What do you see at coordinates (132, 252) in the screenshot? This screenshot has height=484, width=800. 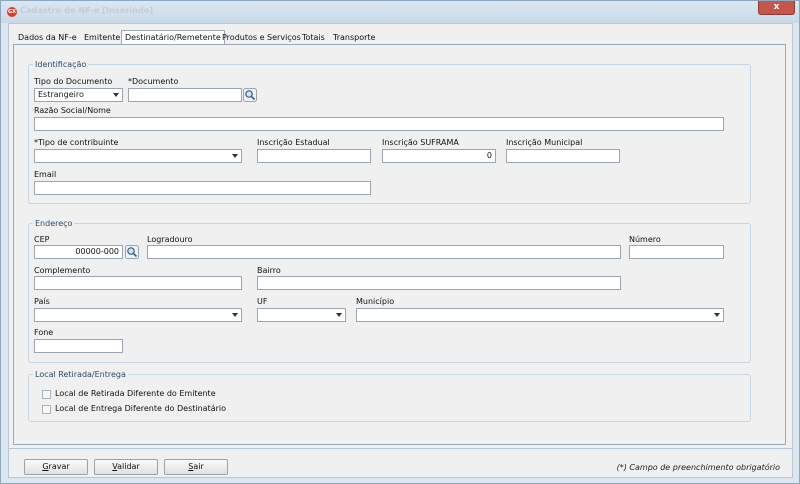 I see `cep-search-icon` at bounding box center [132, 252].